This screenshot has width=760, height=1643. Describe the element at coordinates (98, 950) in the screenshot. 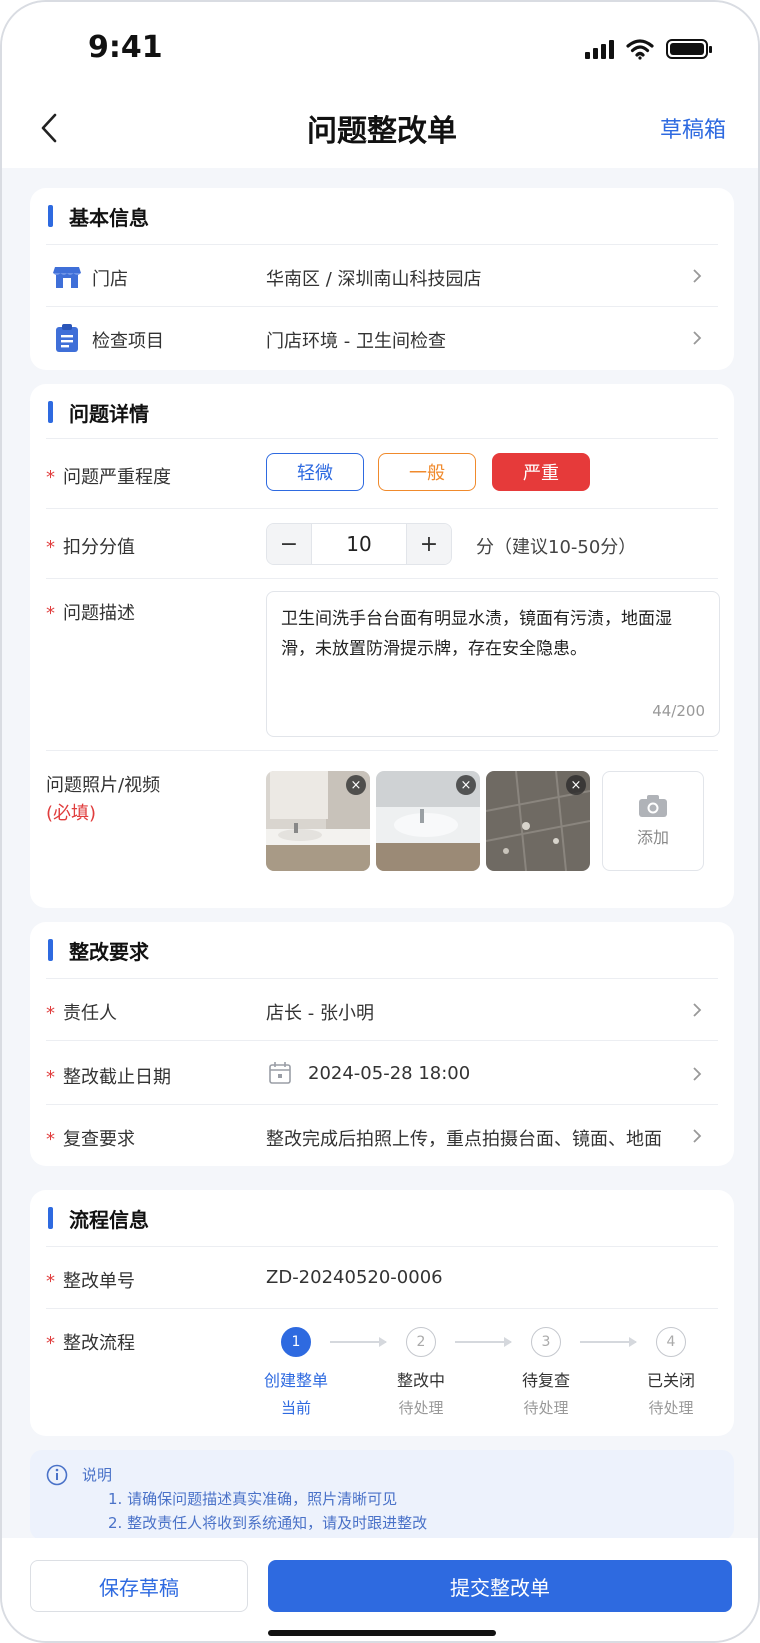

I see `section-title: 整改要求` at that location.